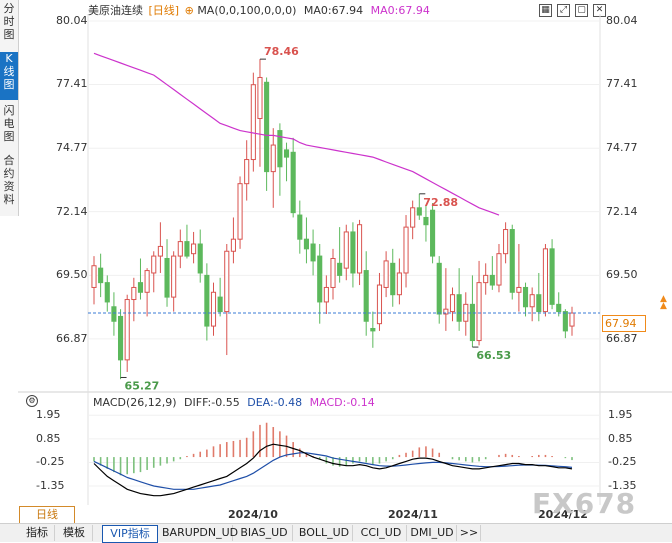 Image resolution: width=672 pixels, height=543 pixels. Describe the element at coordinates (584, 503) in the screenshot. I see `watermark: FX678` at that location.